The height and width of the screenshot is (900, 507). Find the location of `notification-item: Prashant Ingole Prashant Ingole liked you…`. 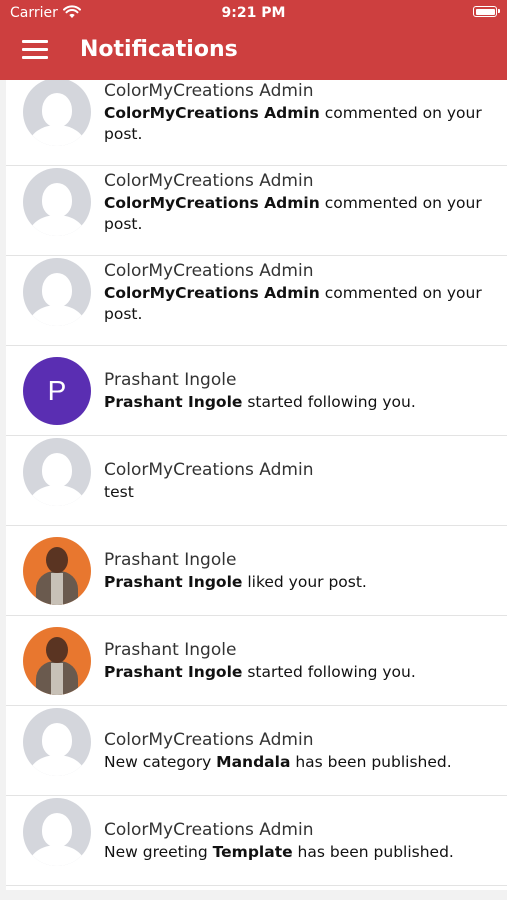

notification-item: Prashant Ingole Prashant Ingole liked you… is located at coordinates (256, 571).